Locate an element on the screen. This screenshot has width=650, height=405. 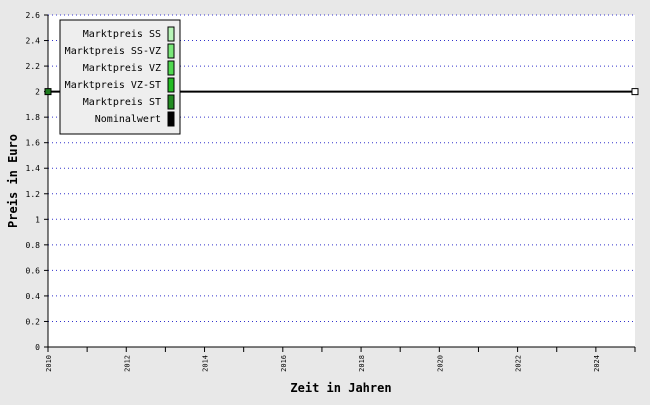
y-tick-label: 0.6 is located at coordinates (33, 270).